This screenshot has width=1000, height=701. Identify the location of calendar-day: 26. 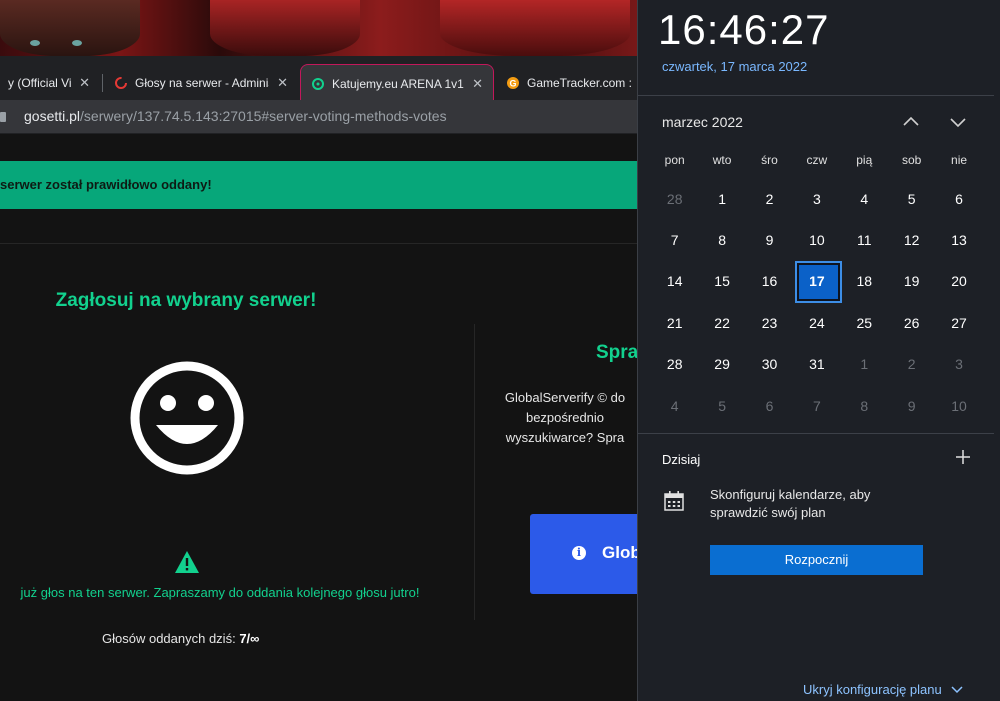
(911, 322).